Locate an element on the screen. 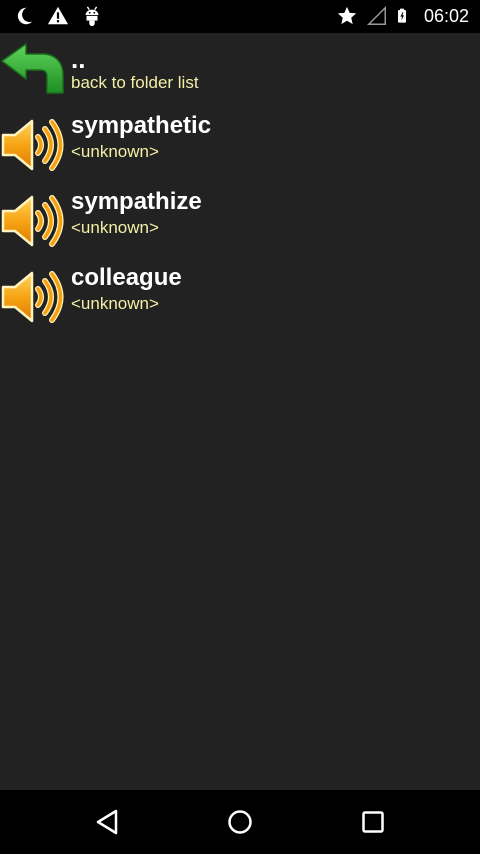  back-item-text: .. back to folder list is located at coordinates (135, 68).